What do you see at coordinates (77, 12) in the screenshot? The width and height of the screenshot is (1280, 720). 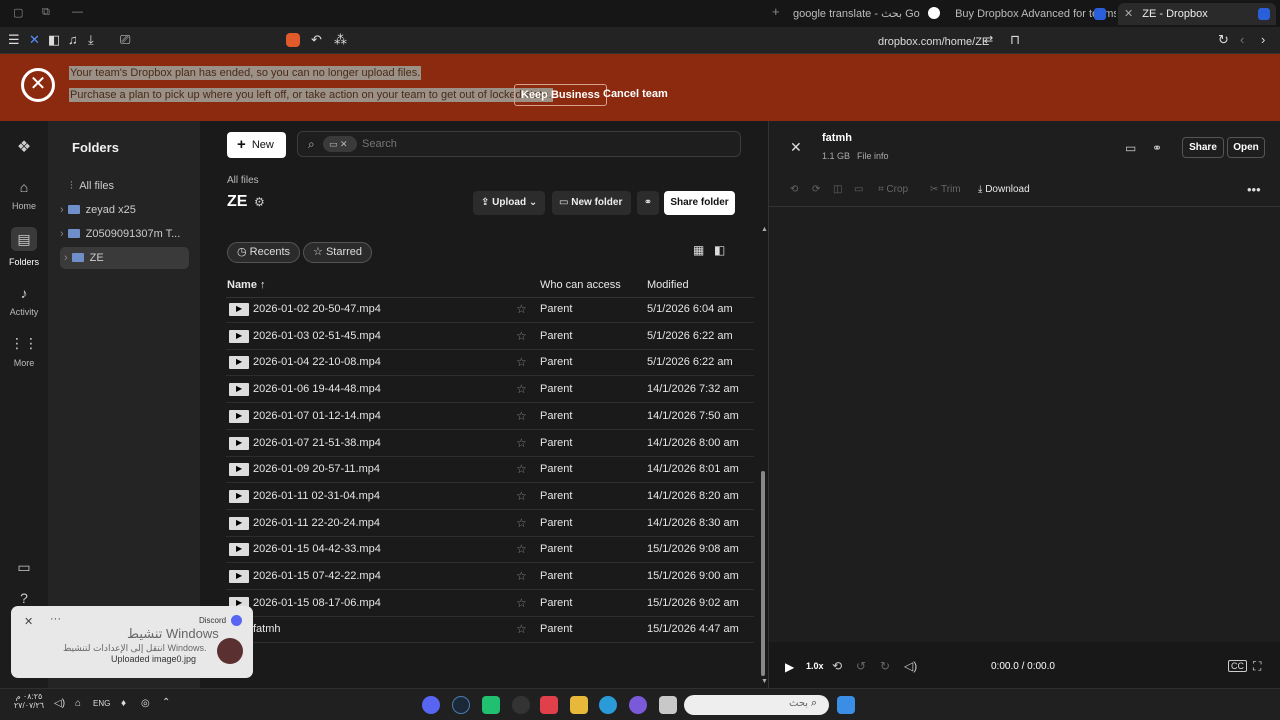 I see `minimize-icon: —` at bounding box center [77, 12].